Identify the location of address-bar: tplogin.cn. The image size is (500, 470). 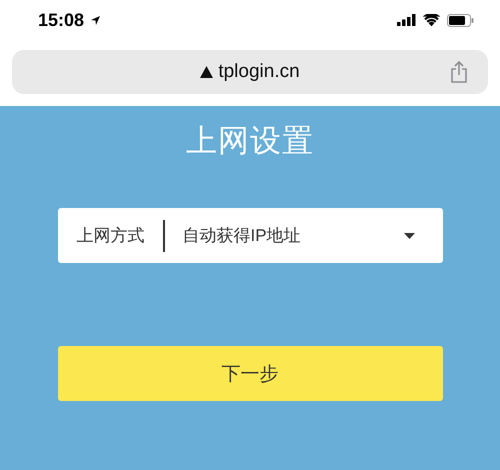
(250, 72).